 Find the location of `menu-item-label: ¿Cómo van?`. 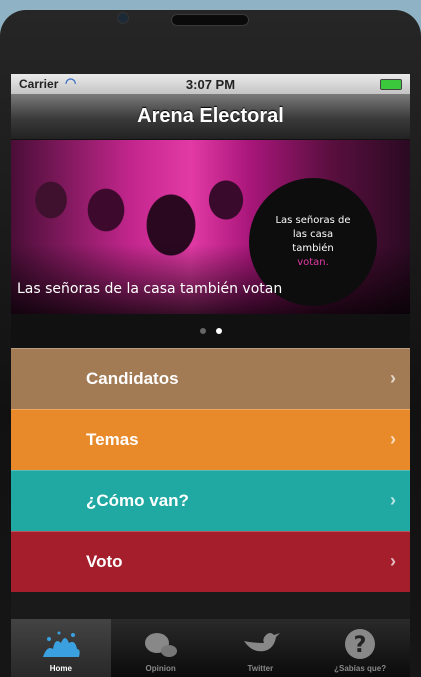

menu-item-label: ¿Cómo van? is located at coordinates (137, 500).